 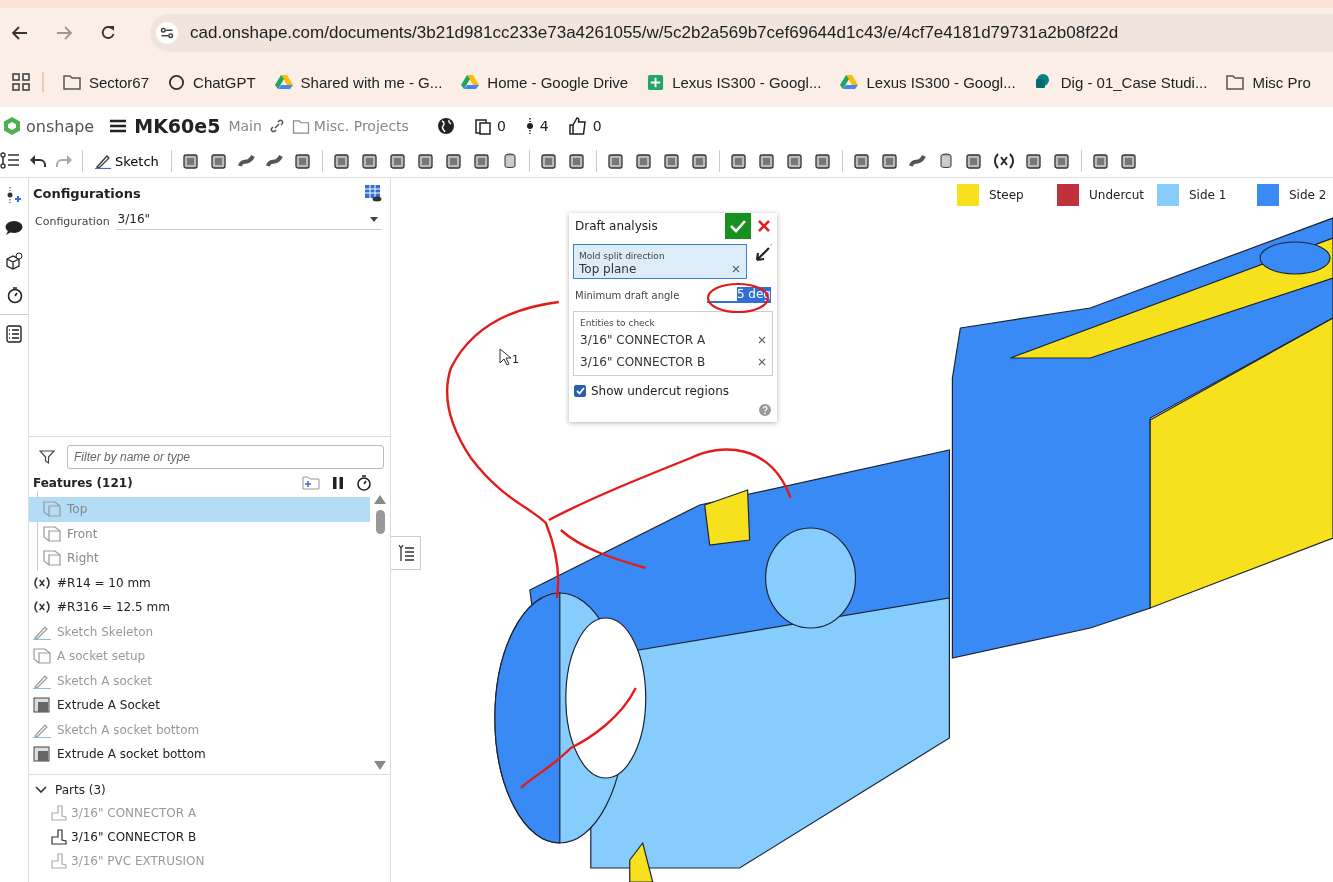 What do you see at coordinates (545, 82) in the screenshot?
I see `bookmark: Home - Google Drive` at bounding box center [545, 82].